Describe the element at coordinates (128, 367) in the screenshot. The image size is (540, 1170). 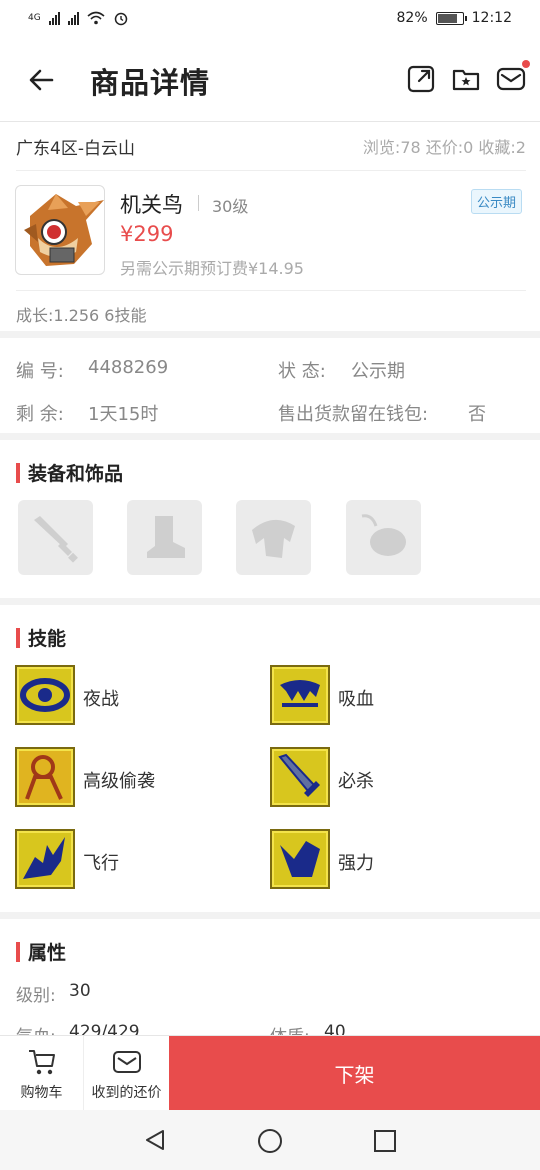
I see `number-value: 4488269` at that location.